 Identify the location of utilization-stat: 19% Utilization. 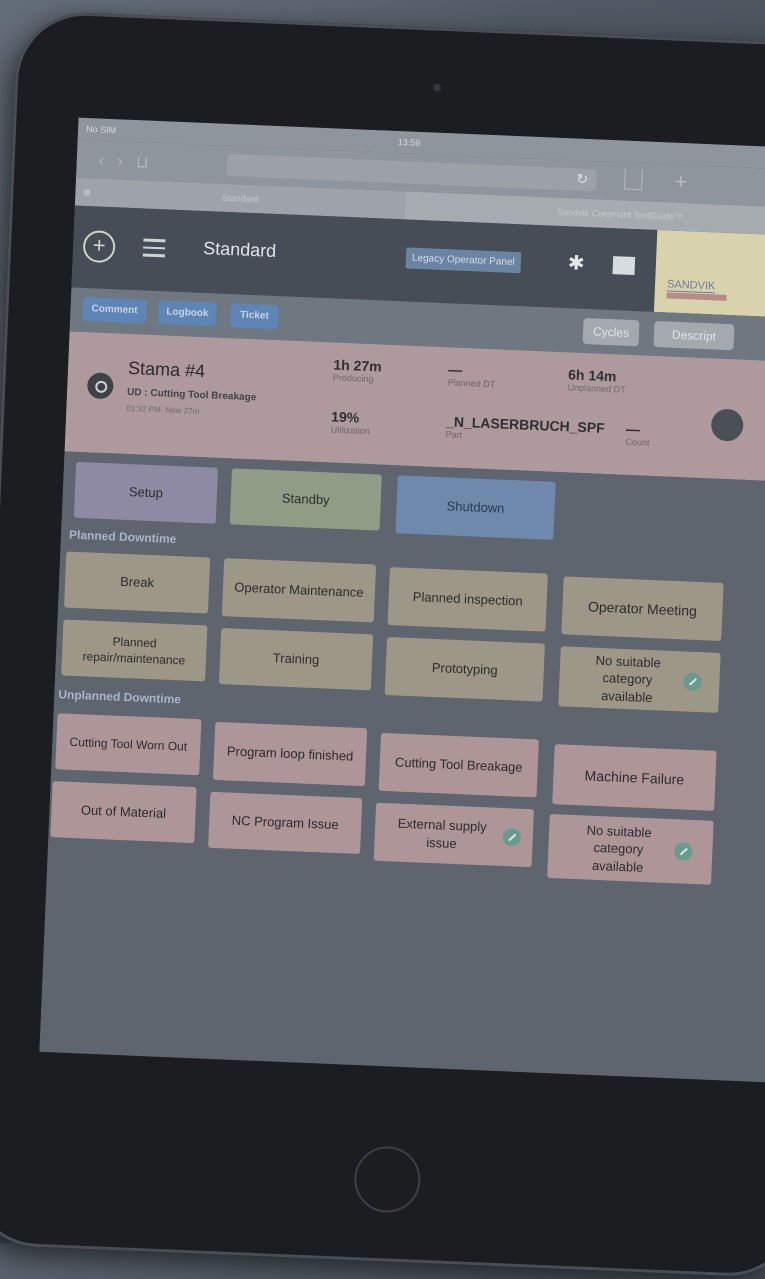
(350, 422).